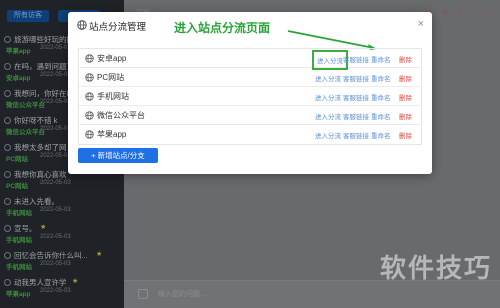 Image resolution: width=500 pixels, height=308 pixels. I want to click on add-site-button: + 新增站点/分支, so click(118, 155).